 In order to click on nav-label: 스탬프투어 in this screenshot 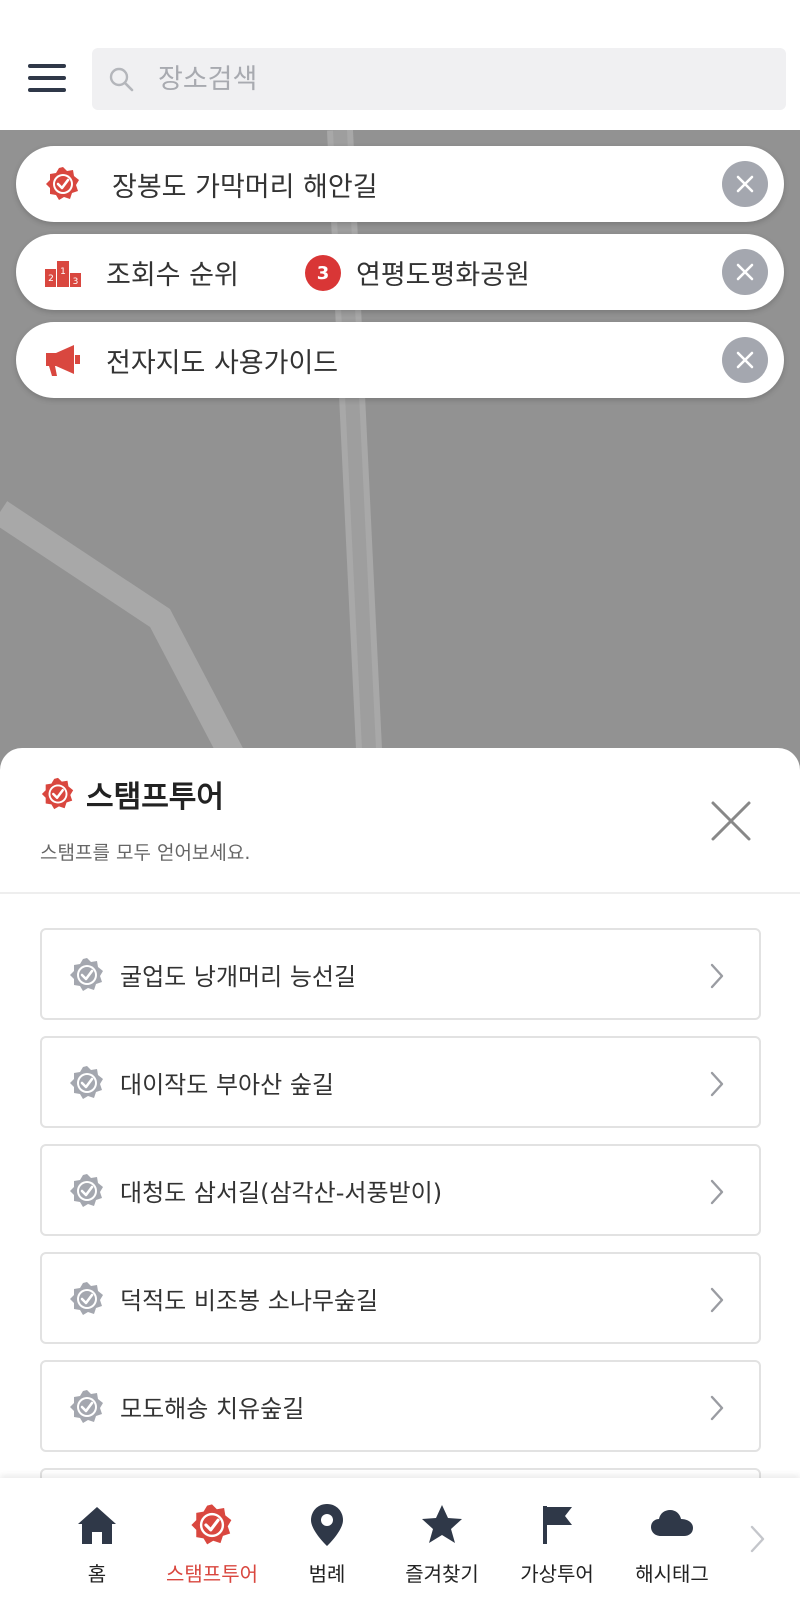, I will do `click(212, 1574)`.